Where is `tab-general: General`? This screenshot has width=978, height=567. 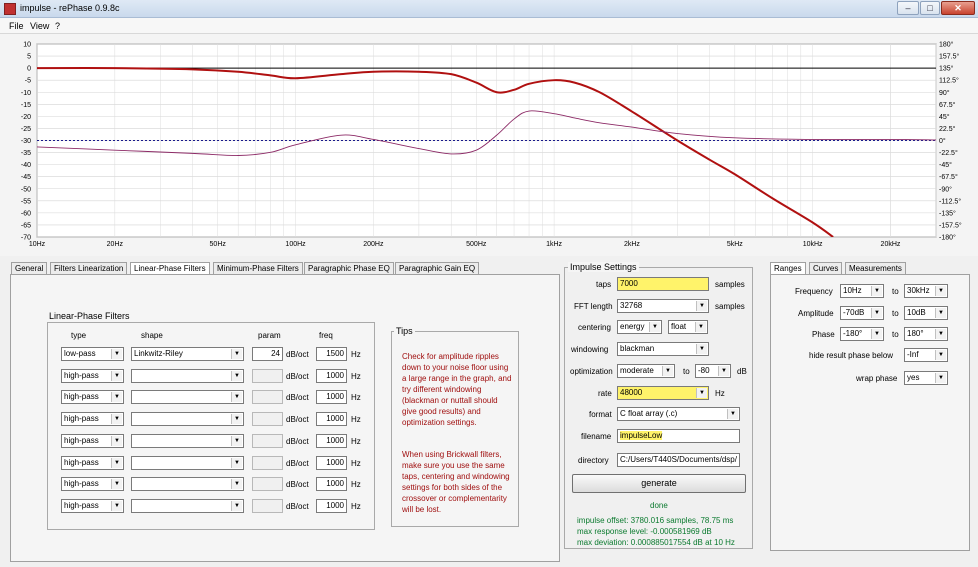
tab-general: General is located at coordinates (29, 268).